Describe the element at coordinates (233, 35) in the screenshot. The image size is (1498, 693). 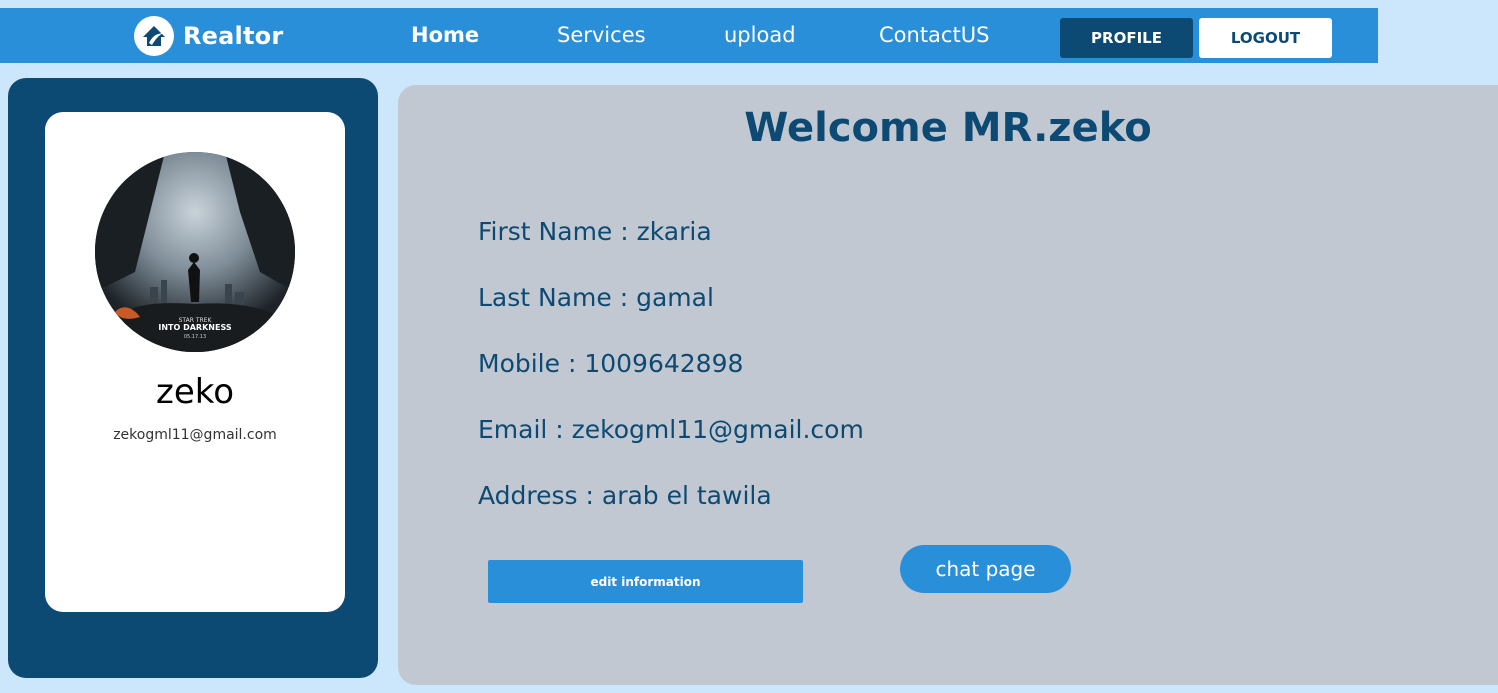
I see `brand-name: Realtor` at that location.